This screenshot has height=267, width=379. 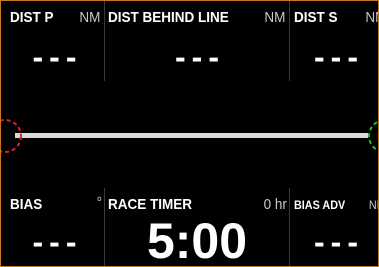 What do you see at coordinates (339, 57) in the screenshot?
I see `dist-s-value: ---` at bounding box center [339, 57].